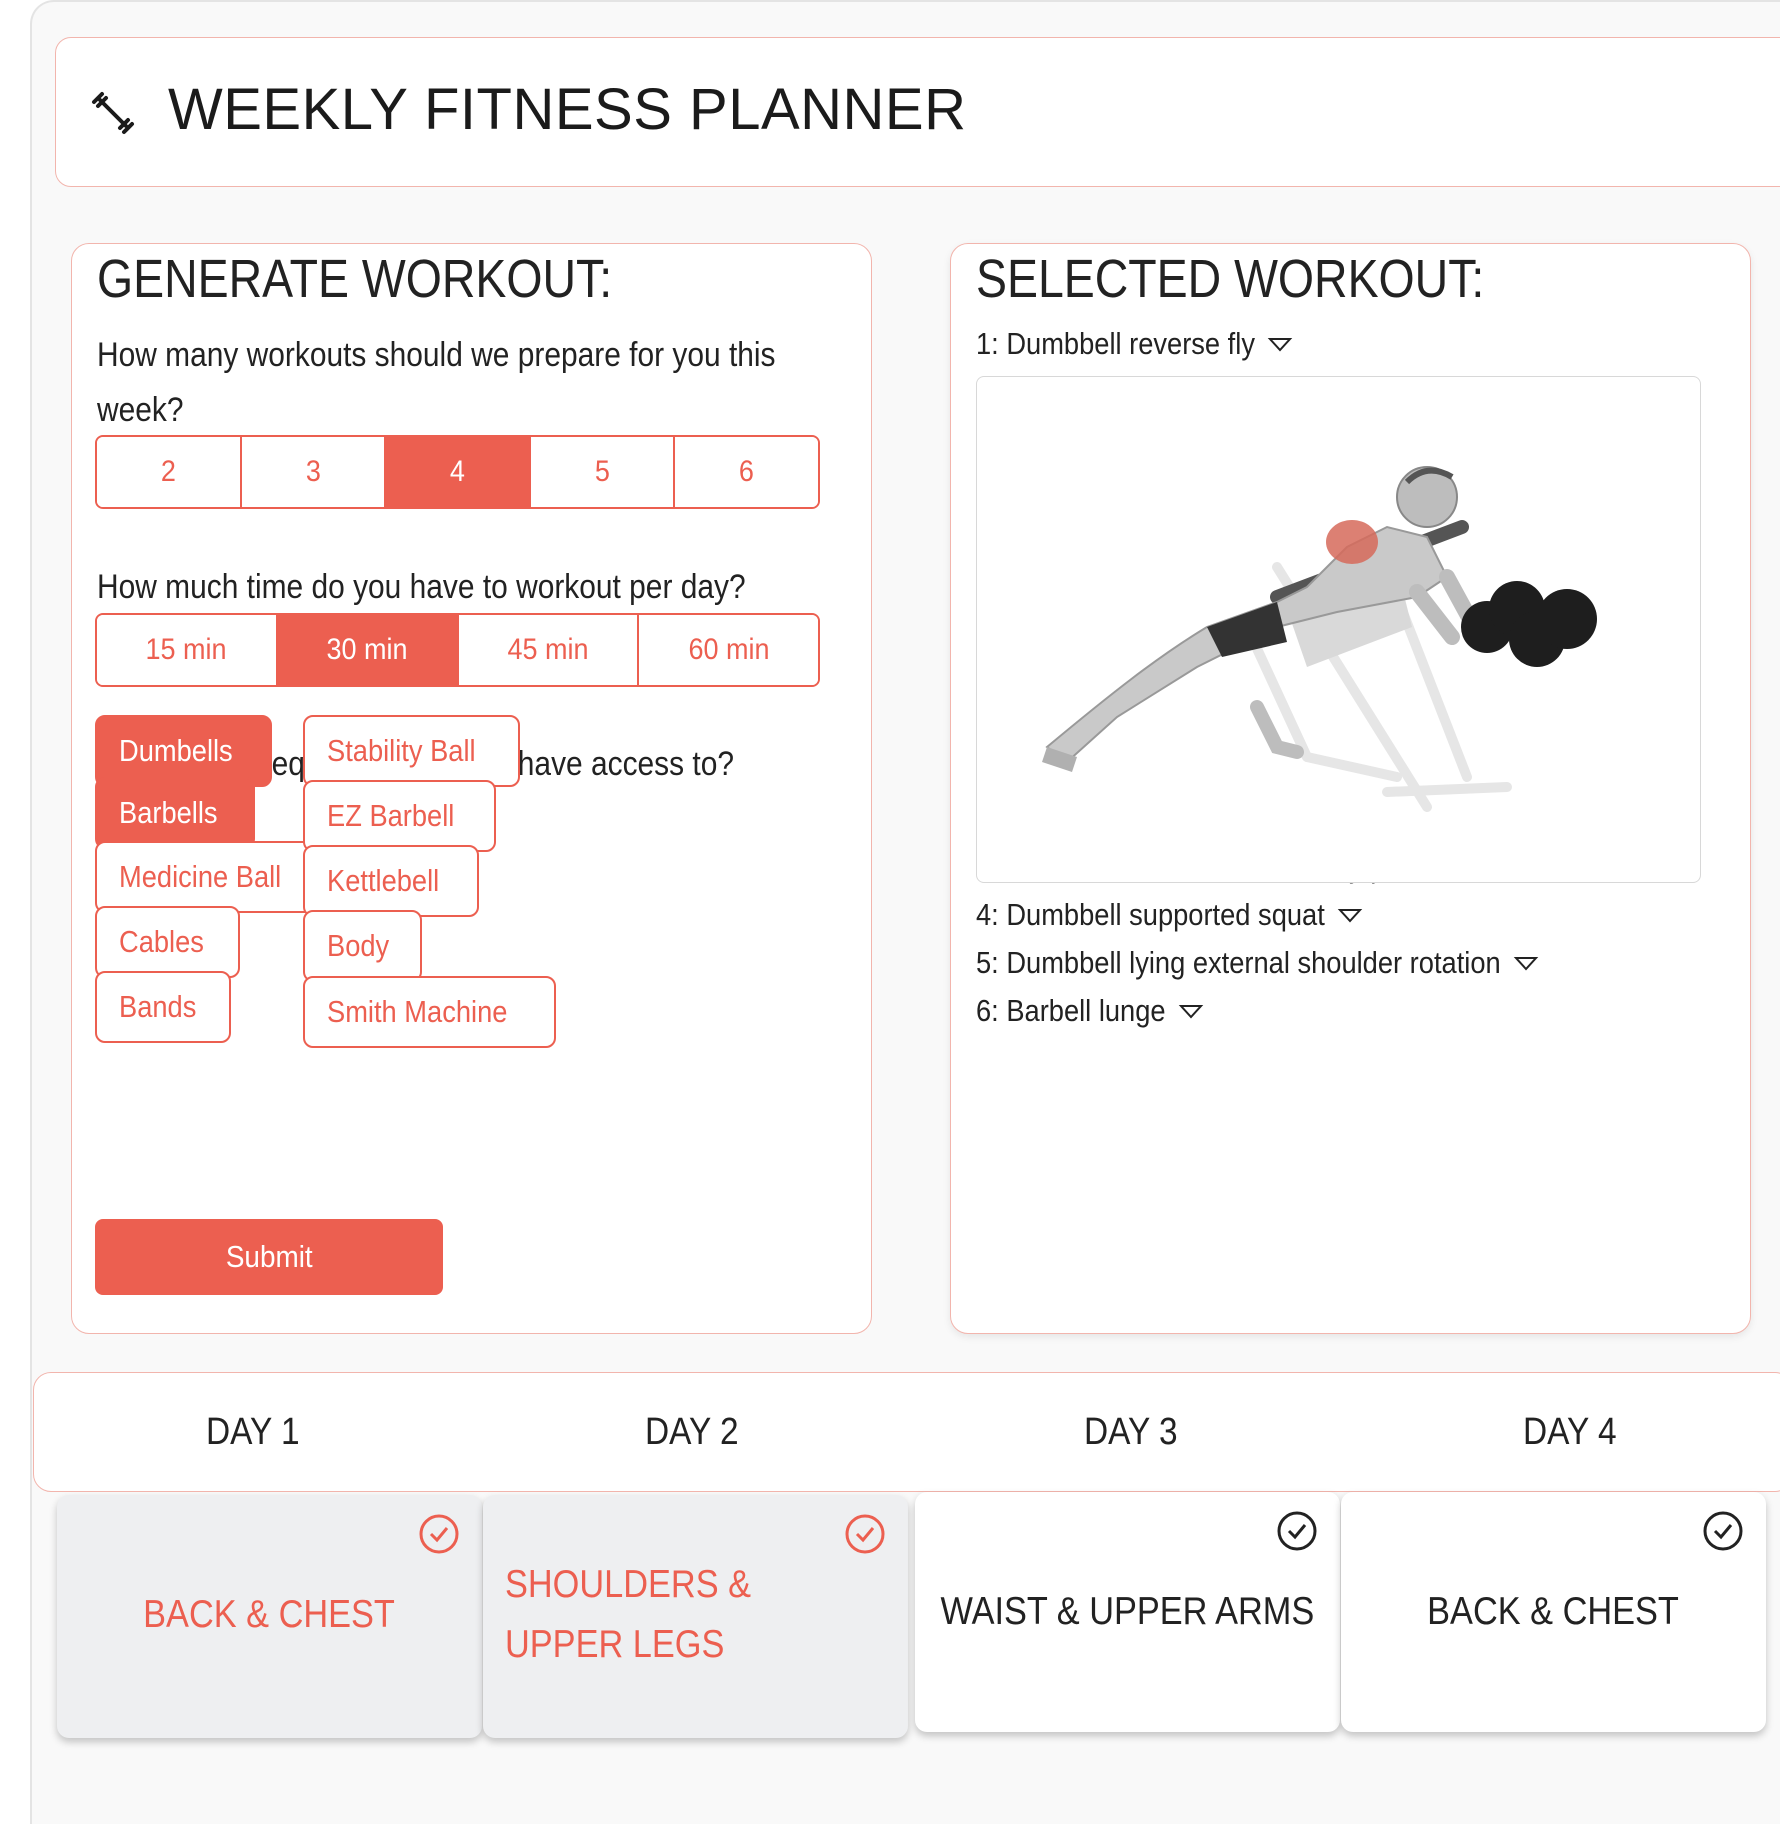 Image resolution: width=1780 pixels, height=1824 pixels. What do you see at coordinates (1230, 279) in the screenshot?
I see `selected-workout-title: SELECTED WORKOUT:` at bounding box center [1230, 279].